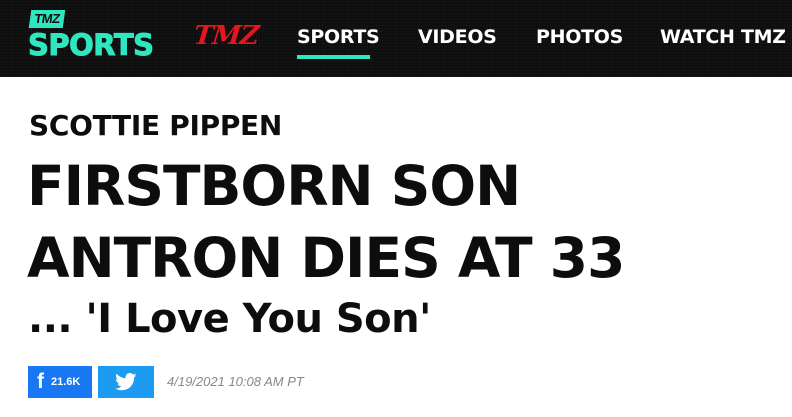  Describe the element at coordinates (40, 381) in the screenshot. I see `facebook-icon: f` at that location.